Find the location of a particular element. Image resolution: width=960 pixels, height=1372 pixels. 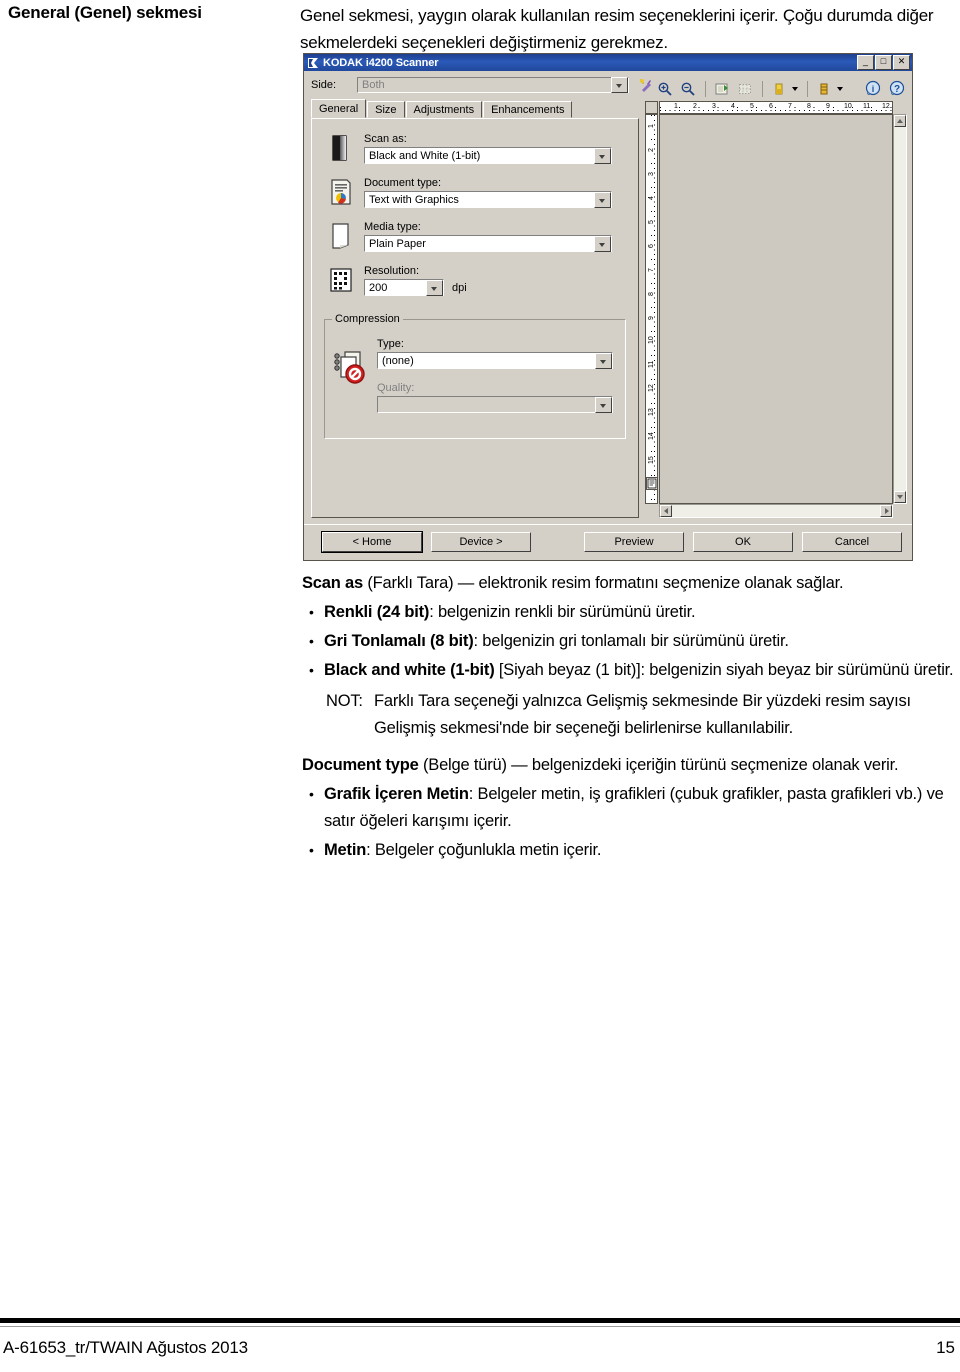

media-type-value: Plain Paper is located at coordinates (397, 243).